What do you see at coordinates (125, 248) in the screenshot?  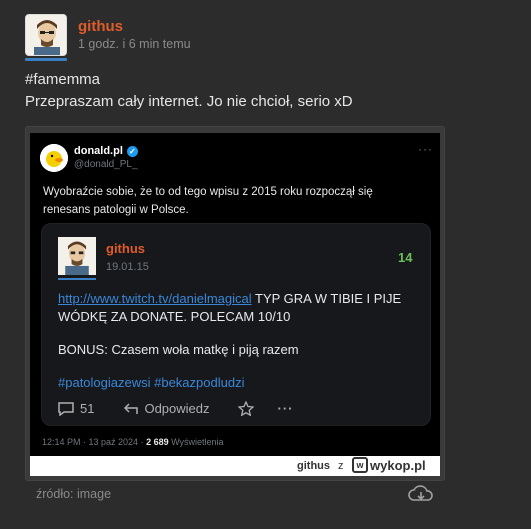 I see `quoted-author-name: githus` at bounding box center [125, 248].